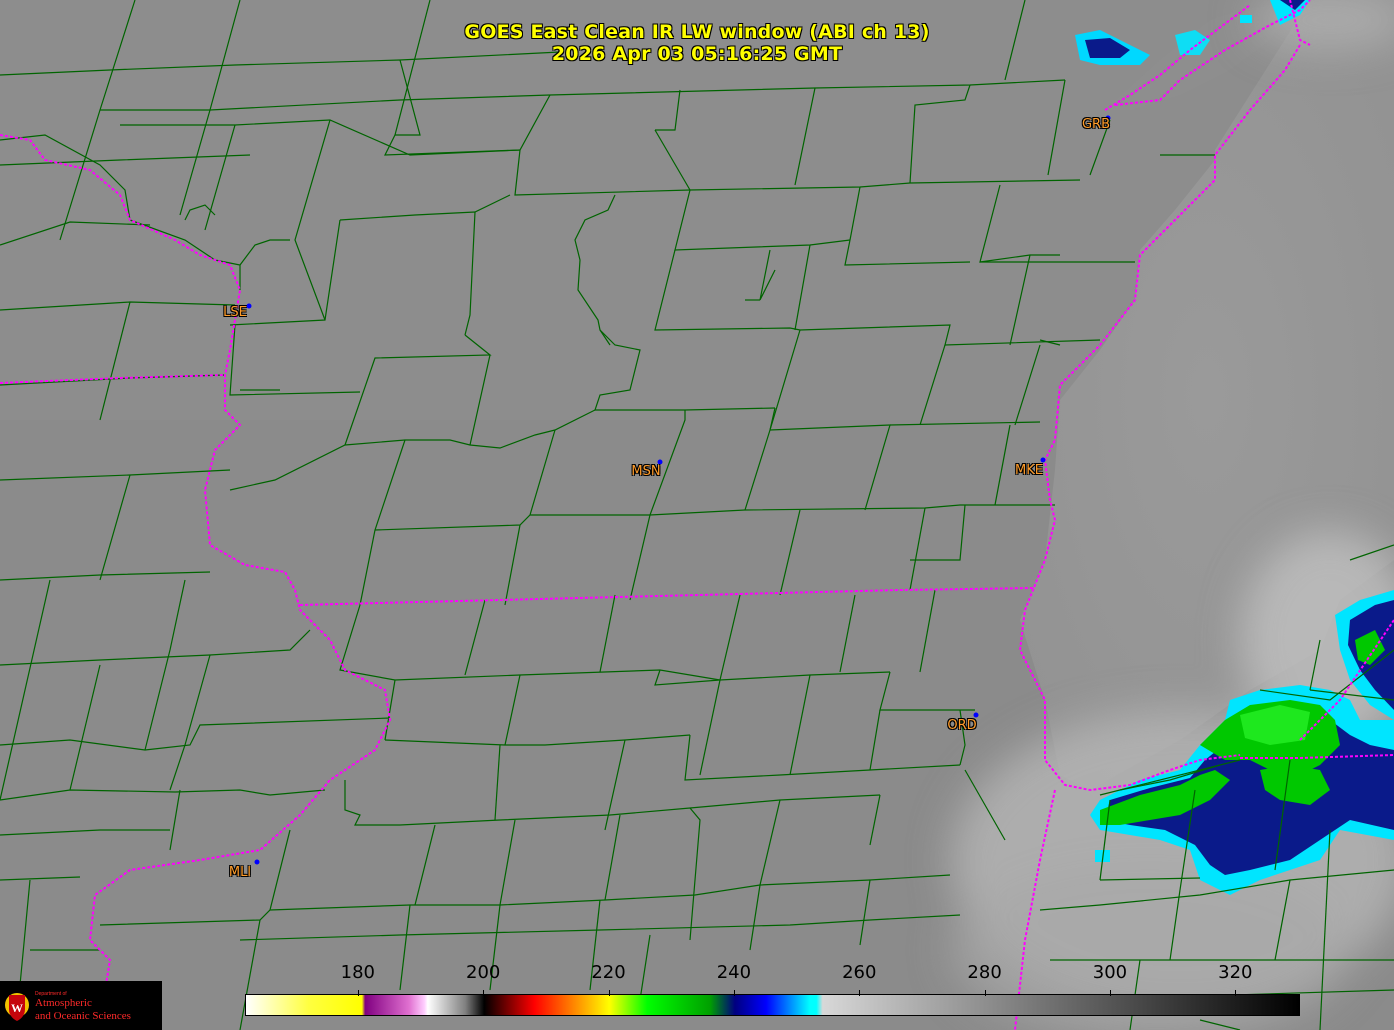 The image size is (1394, 1030). I want to click on colorbar-tick-label: 280, so click(984, 972).